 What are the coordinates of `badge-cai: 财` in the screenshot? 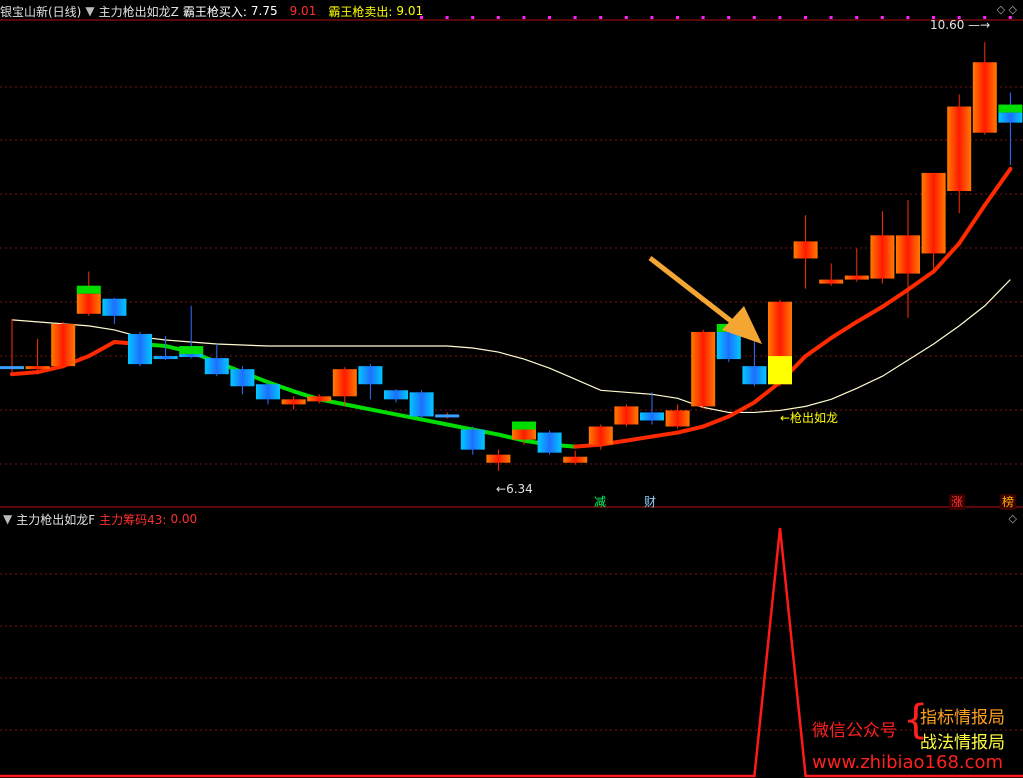 It's located at (649, 502).